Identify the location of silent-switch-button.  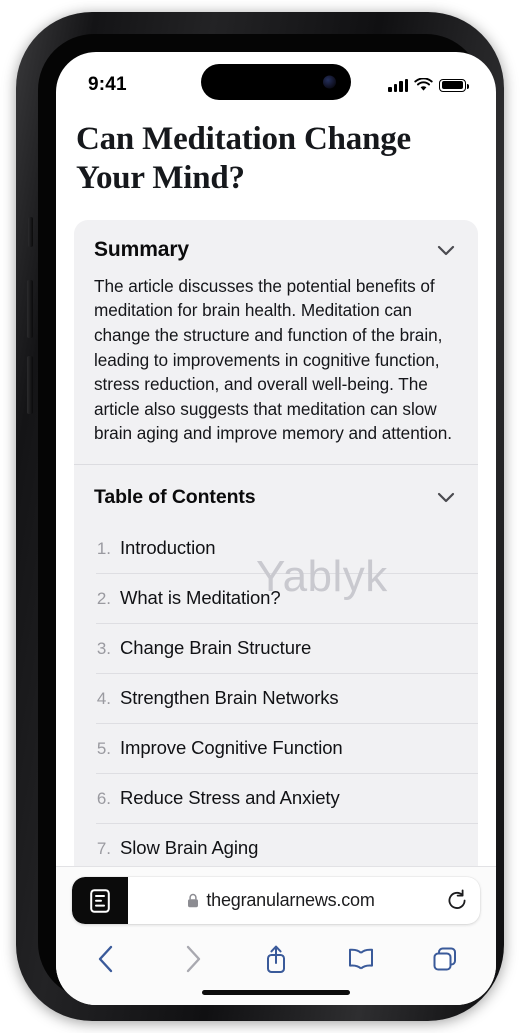
(30, 232).